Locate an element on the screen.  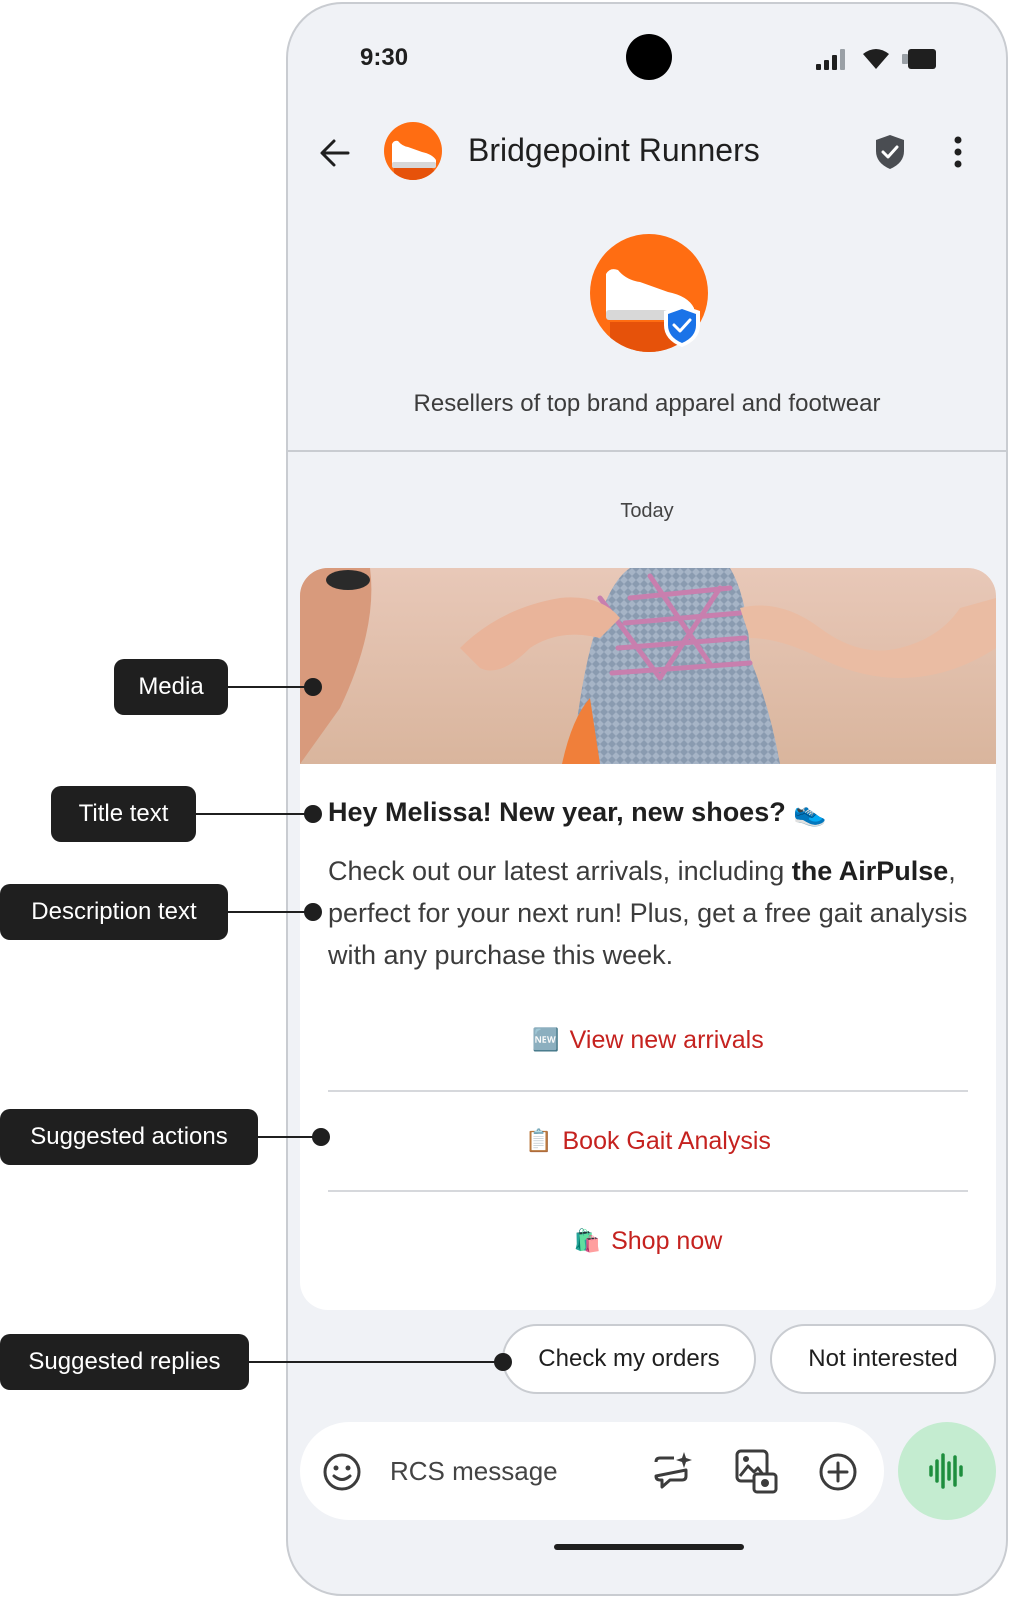
action-view-new-arrivals: 🆕 View new arrivals is located at coordinates (648, 1040).